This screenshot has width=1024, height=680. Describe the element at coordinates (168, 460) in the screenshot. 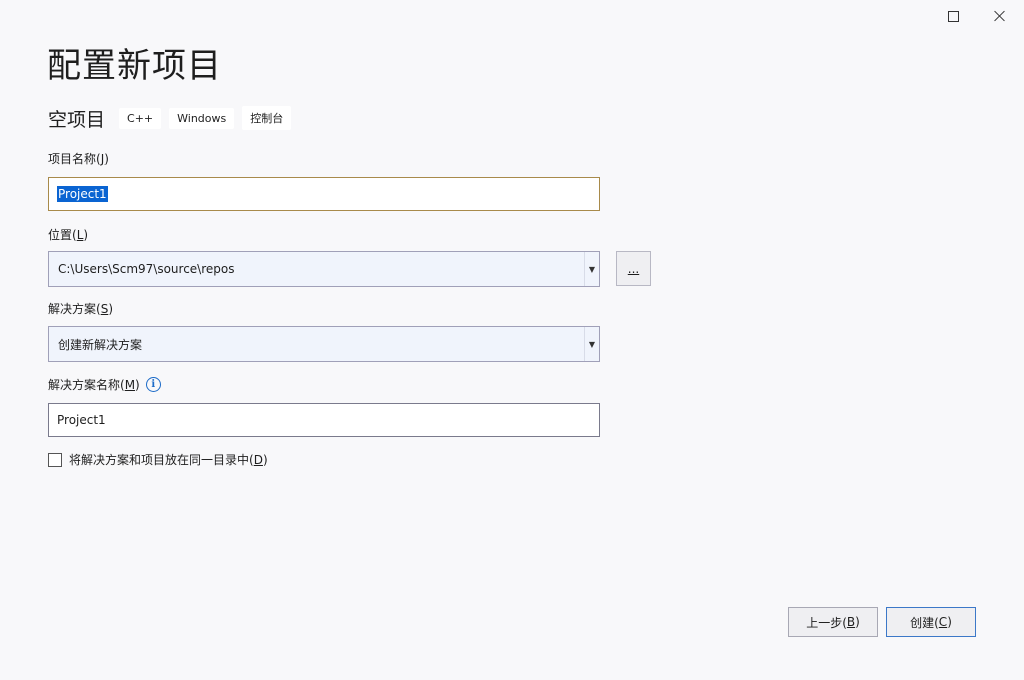

I see `same-directory-label: 将解决方案和项目放在同一目录中(D)` at that location.